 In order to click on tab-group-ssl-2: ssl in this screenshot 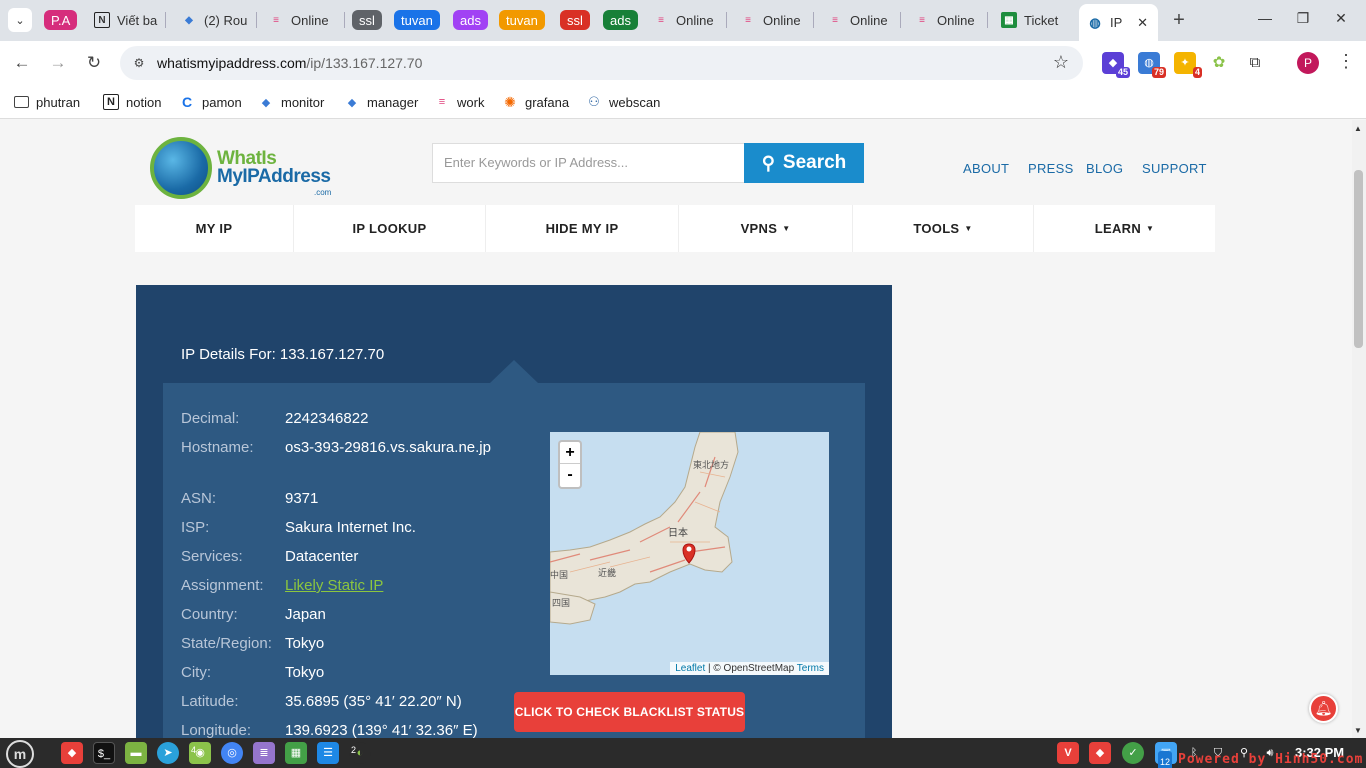, I will do `click(575, 20)`.